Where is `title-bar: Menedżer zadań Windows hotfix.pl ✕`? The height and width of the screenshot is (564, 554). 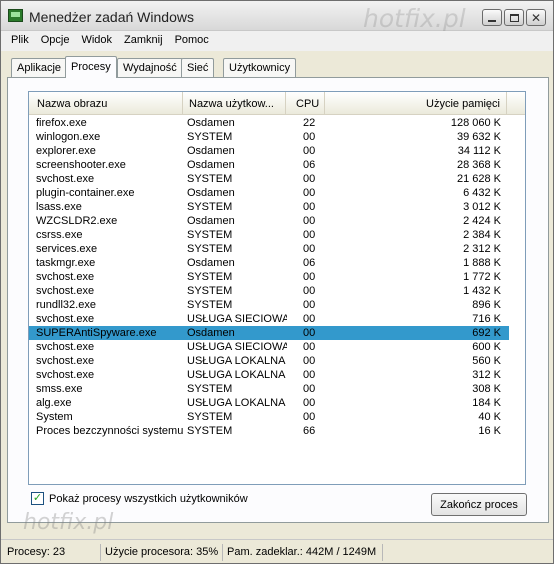
title-bar: Menedżer zadań Windows hotfix.pl ✕ is located at coordinates (277, 17).